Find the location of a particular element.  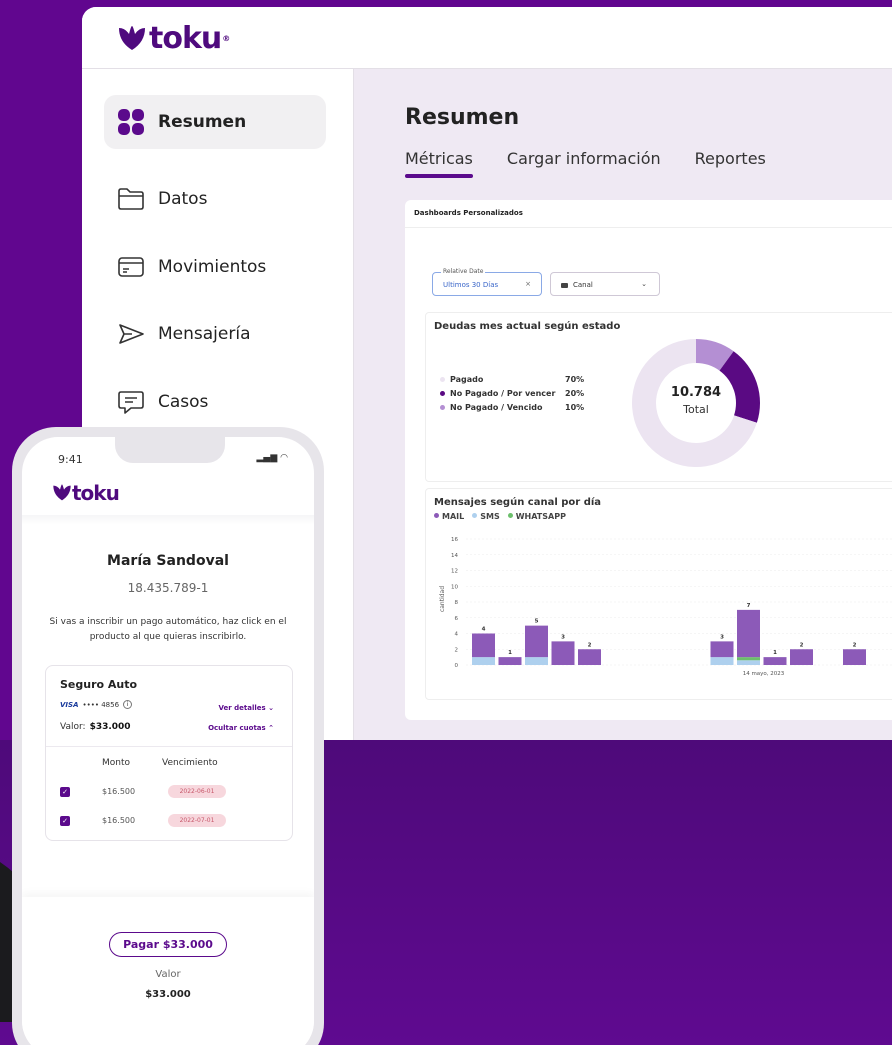

tag-icon is located at coordinates (564, 285).